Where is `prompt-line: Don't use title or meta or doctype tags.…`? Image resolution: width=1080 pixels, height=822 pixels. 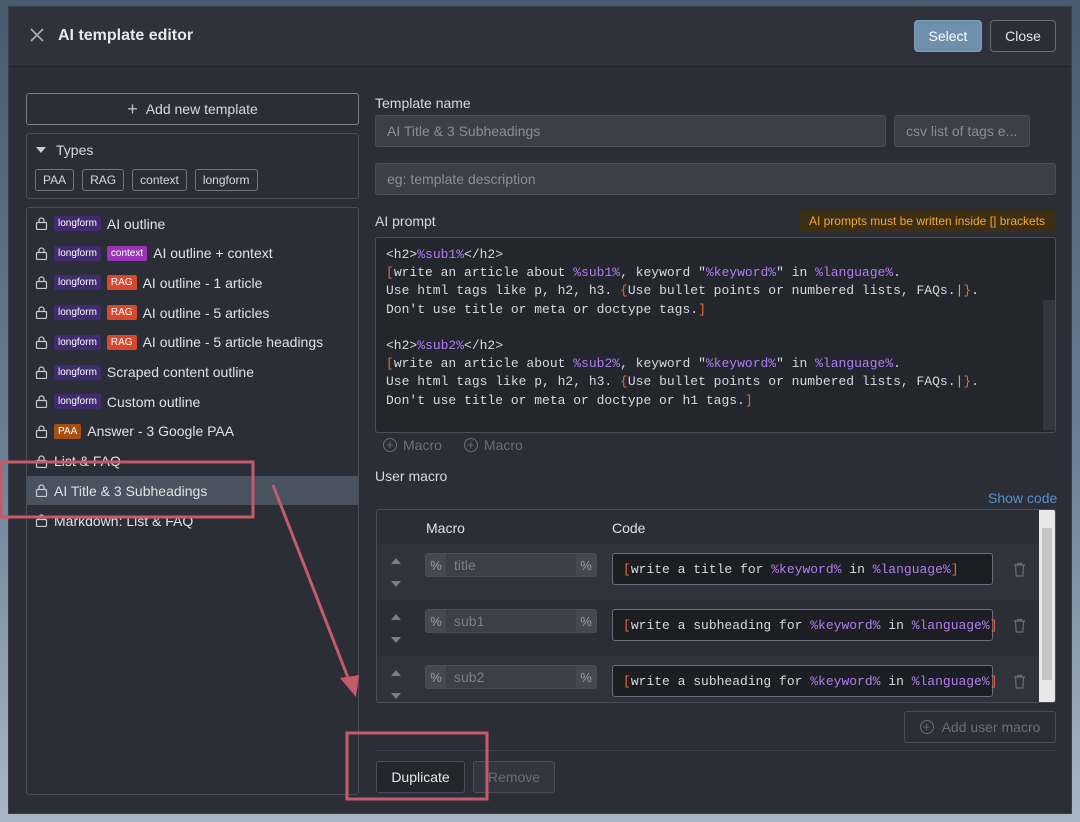 prompt-line: Don't use title or meta or doctype tags.… is located at coordinates (546, 309).